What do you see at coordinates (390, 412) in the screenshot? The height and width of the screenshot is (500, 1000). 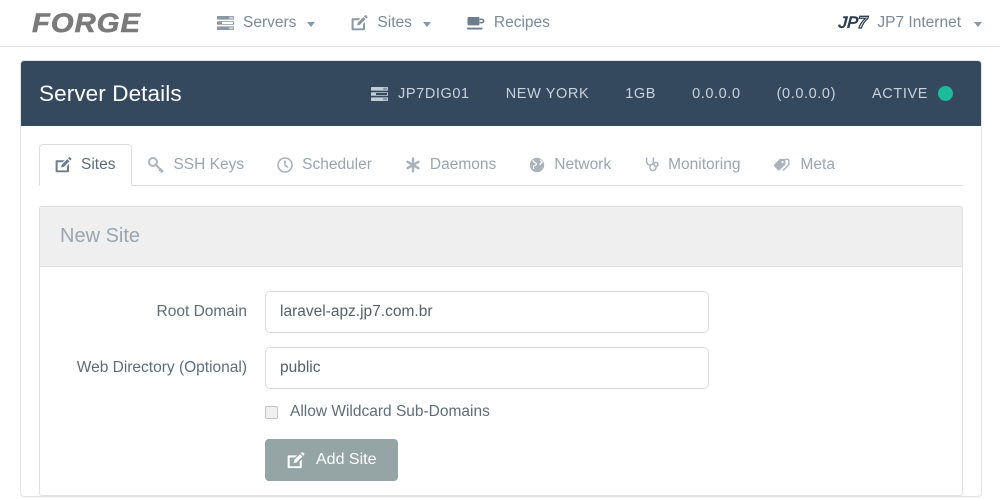 I see `wildcard-label: Allow Wildcard Sub-Domains` at bounding box center [390, 412].